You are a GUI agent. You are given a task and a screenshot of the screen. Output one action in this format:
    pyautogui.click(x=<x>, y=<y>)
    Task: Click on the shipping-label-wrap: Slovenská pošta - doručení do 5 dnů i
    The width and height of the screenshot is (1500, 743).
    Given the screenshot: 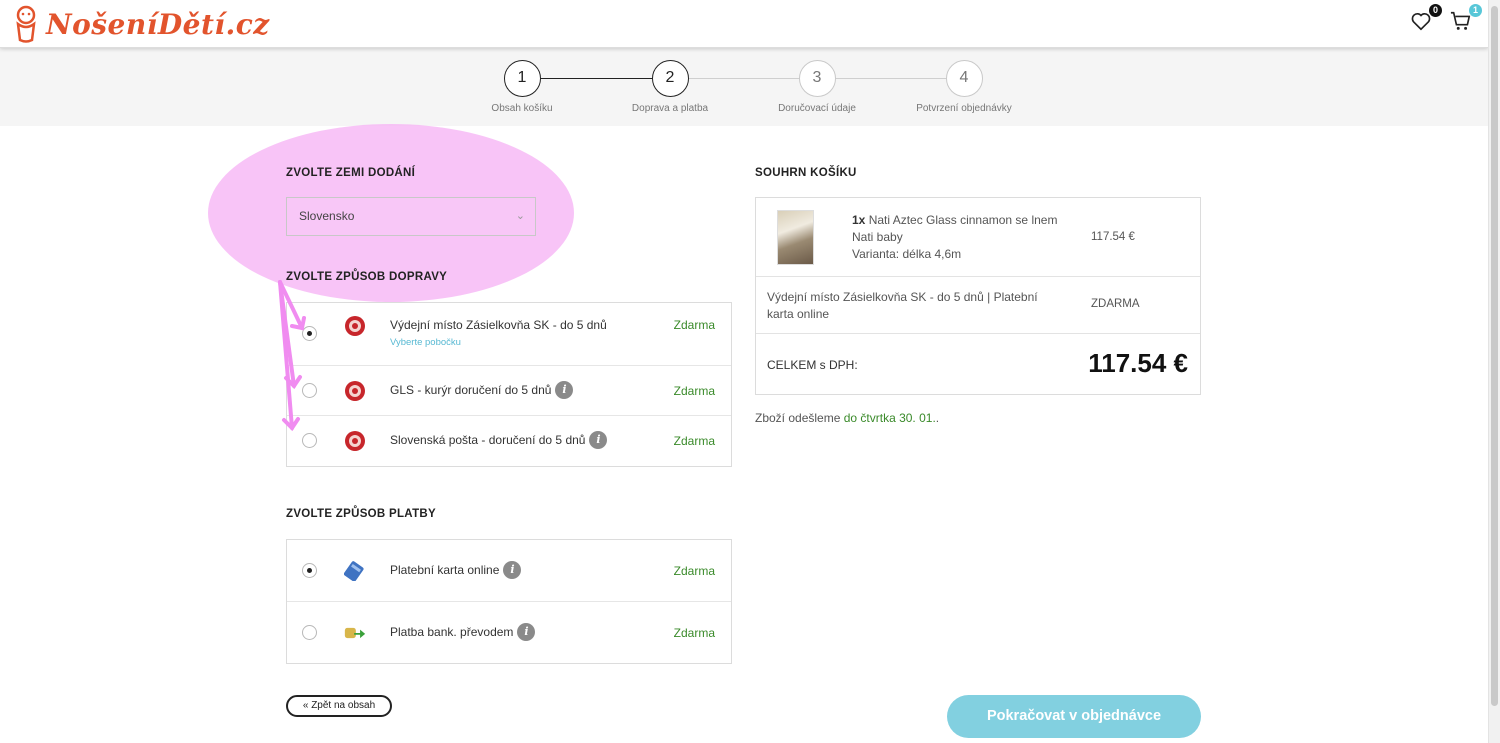 What is the action you would take?
    pyautogui.click(x=499, y=440)
    